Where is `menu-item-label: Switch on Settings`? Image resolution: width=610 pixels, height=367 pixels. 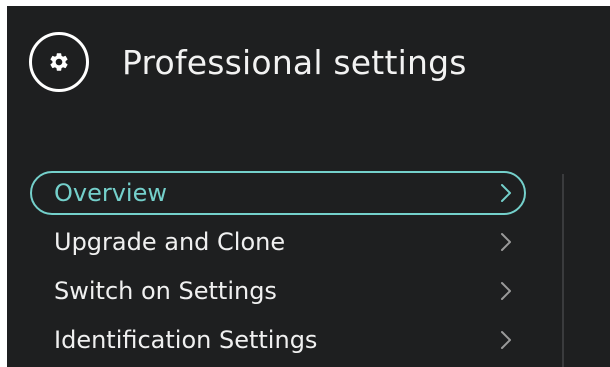 menu-item-label: Switch on Settings is located at coordinates (165, 291).